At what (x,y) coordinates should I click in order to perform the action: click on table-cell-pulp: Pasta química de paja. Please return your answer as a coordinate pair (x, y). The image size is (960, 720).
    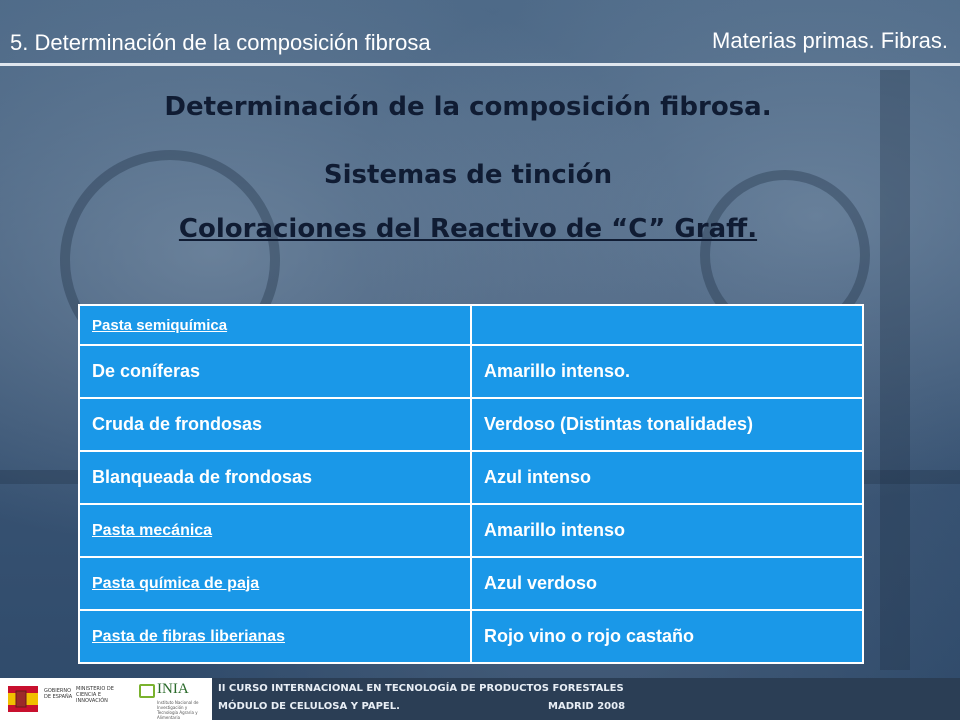
    Looking at the image, I should click on (275, 583).